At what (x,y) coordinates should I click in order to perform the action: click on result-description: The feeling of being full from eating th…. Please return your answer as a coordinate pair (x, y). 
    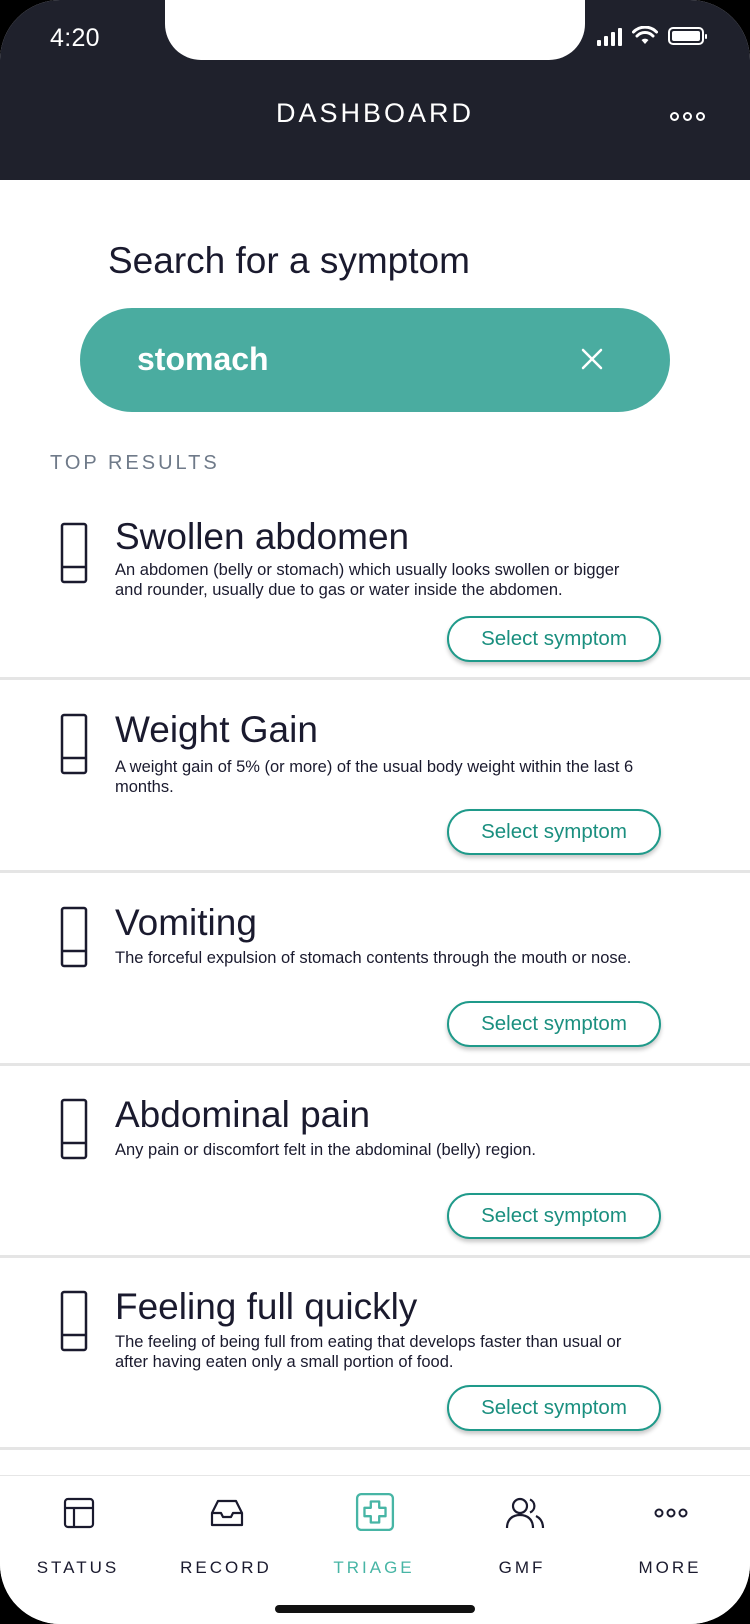
    Looking at the image, I should click on (368, 1352).